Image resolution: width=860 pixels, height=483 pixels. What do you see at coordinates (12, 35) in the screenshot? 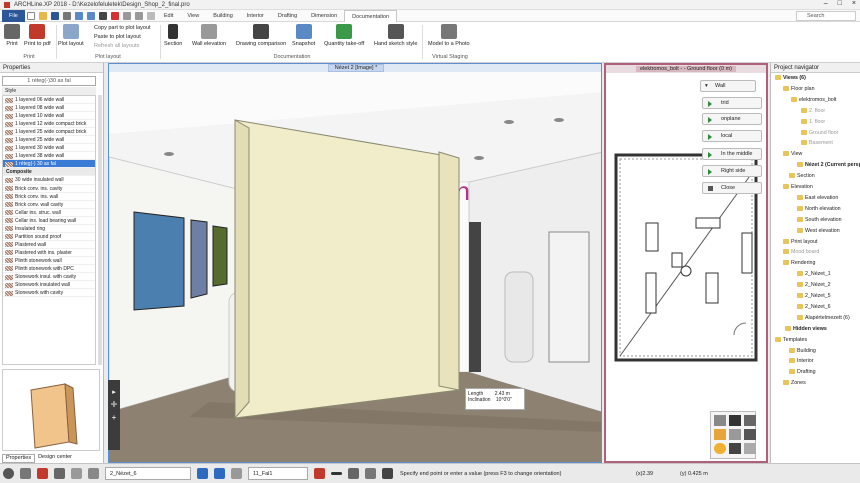
I see `print-button: Print` at bounding box center [12, 35].